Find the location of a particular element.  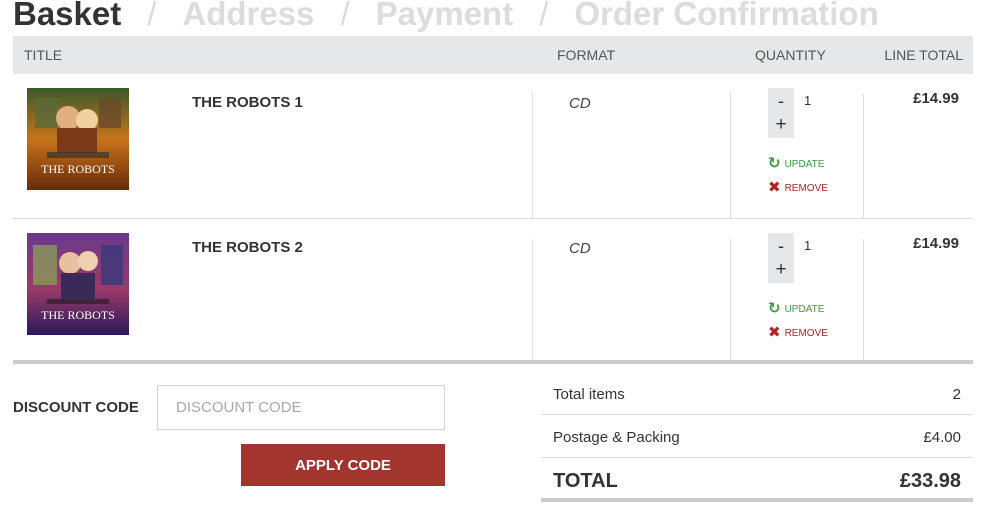

postage-label: Postage & Packing is located at coordinates (616, 437).